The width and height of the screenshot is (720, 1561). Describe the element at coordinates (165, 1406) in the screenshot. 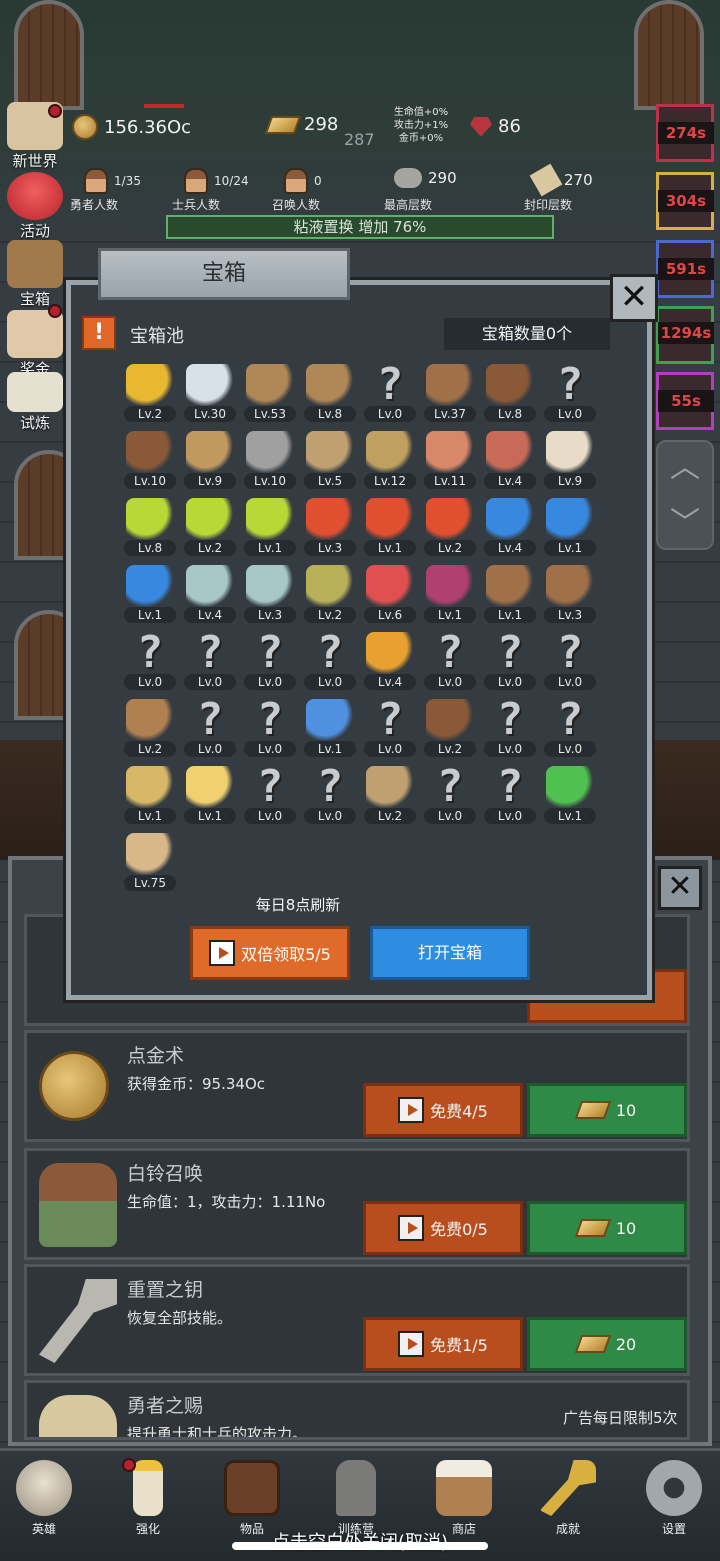

I see `shop-item-title: 勇者之赐` at that location.